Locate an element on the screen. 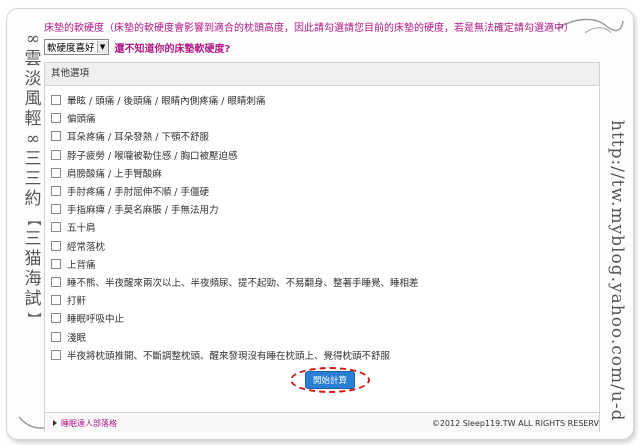 The width and height of the screenshot is (640, 445). option-label: 手肘疼痛 / 手肘屈伸不順 / 手僵硬 is located at coordinates (138, 193).